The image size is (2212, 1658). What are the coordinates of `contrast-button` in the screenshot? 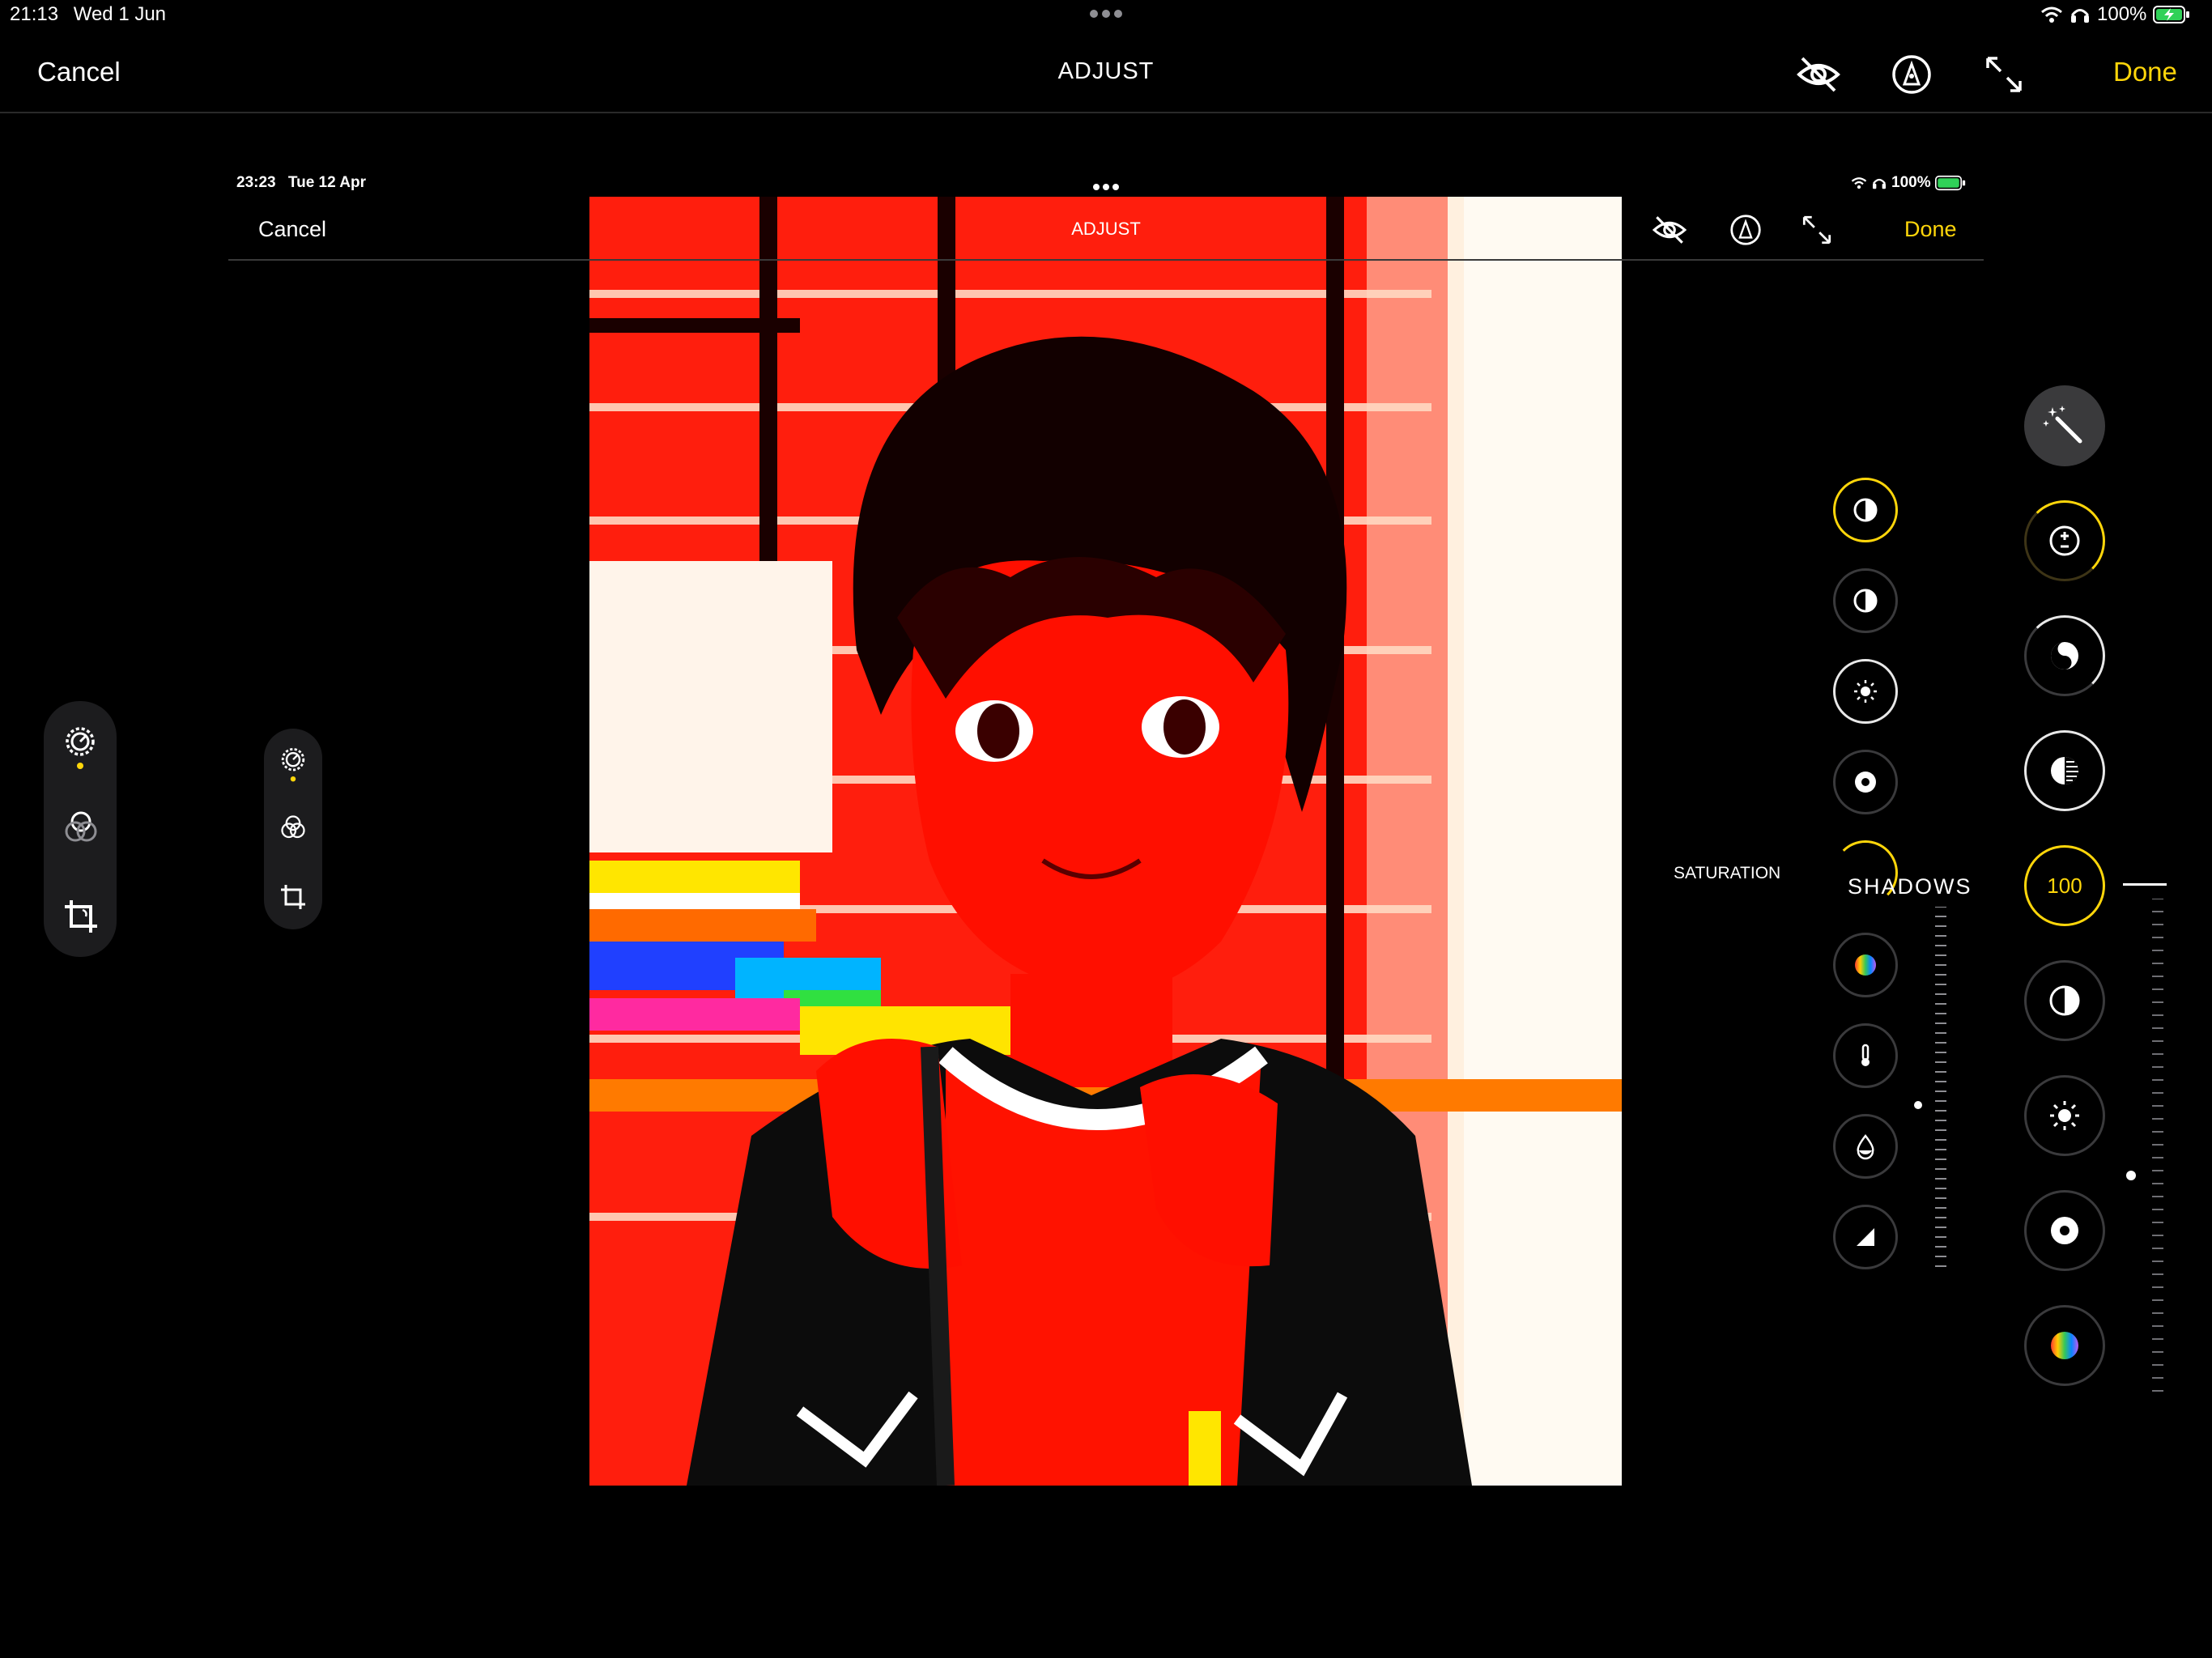 It's located at (2065, 1000).